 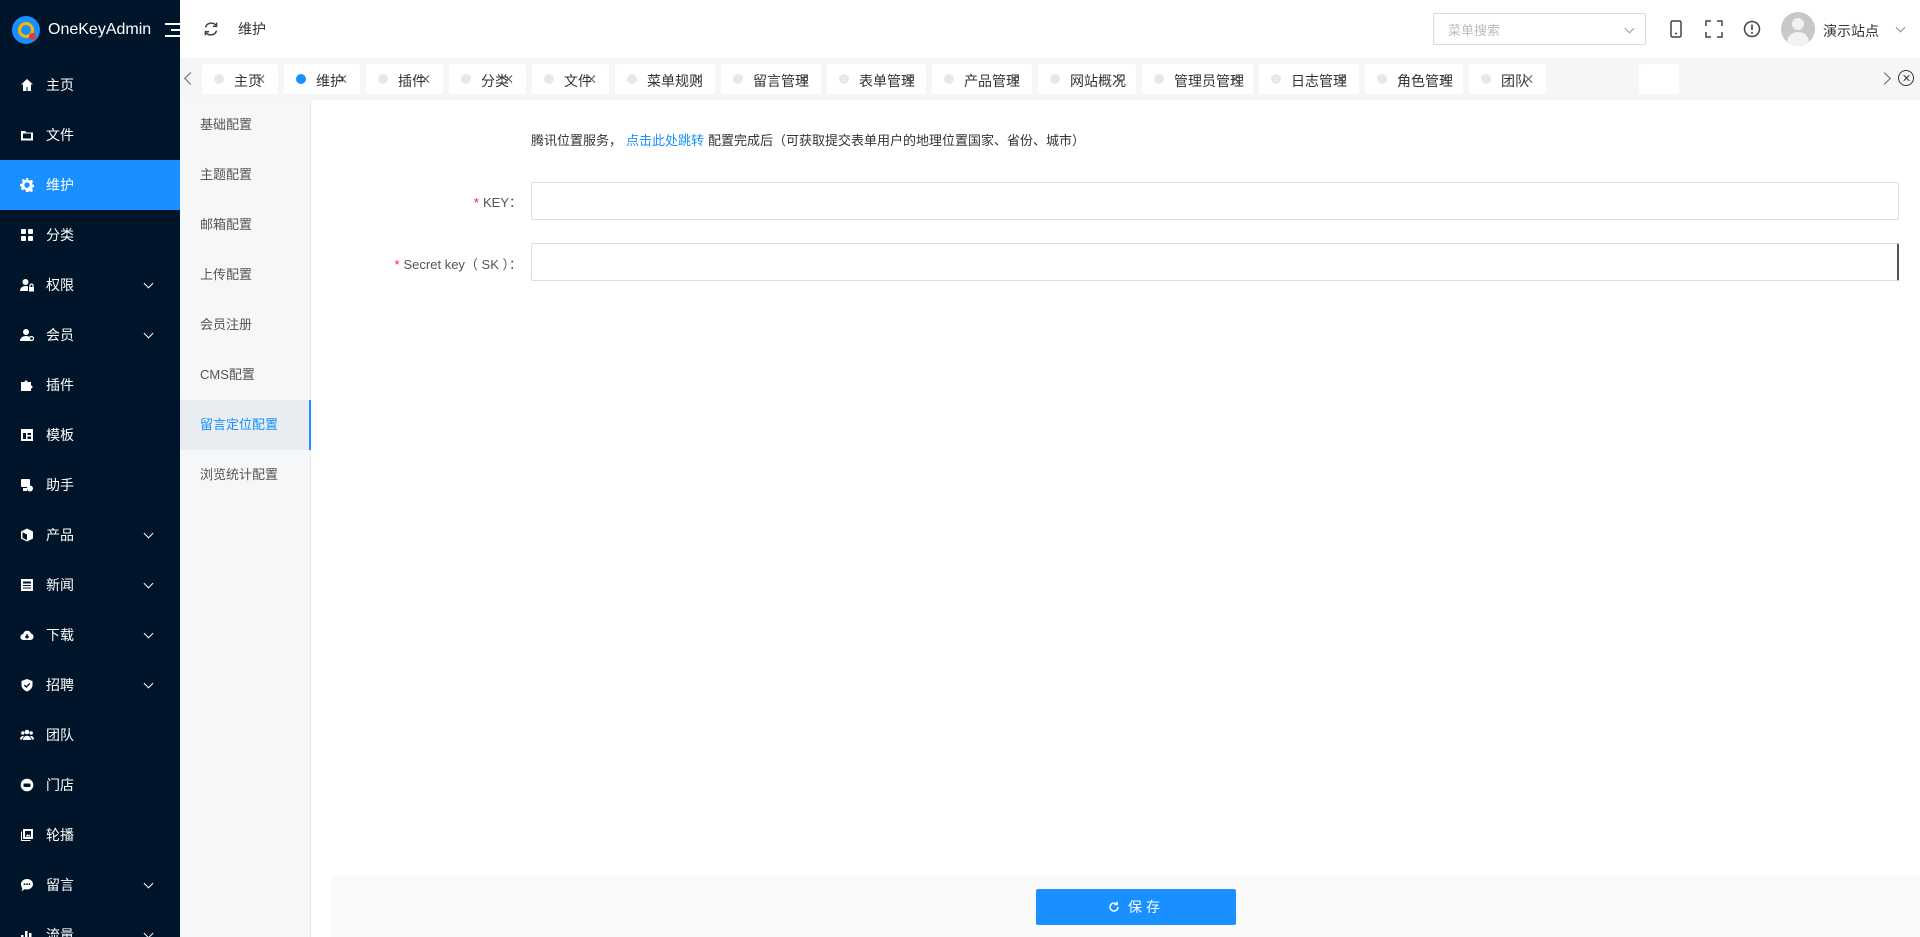 What do you see at coordinates (27, 235) in the screenshot?
I see `grid-icon` at bounding box center [27, 235].